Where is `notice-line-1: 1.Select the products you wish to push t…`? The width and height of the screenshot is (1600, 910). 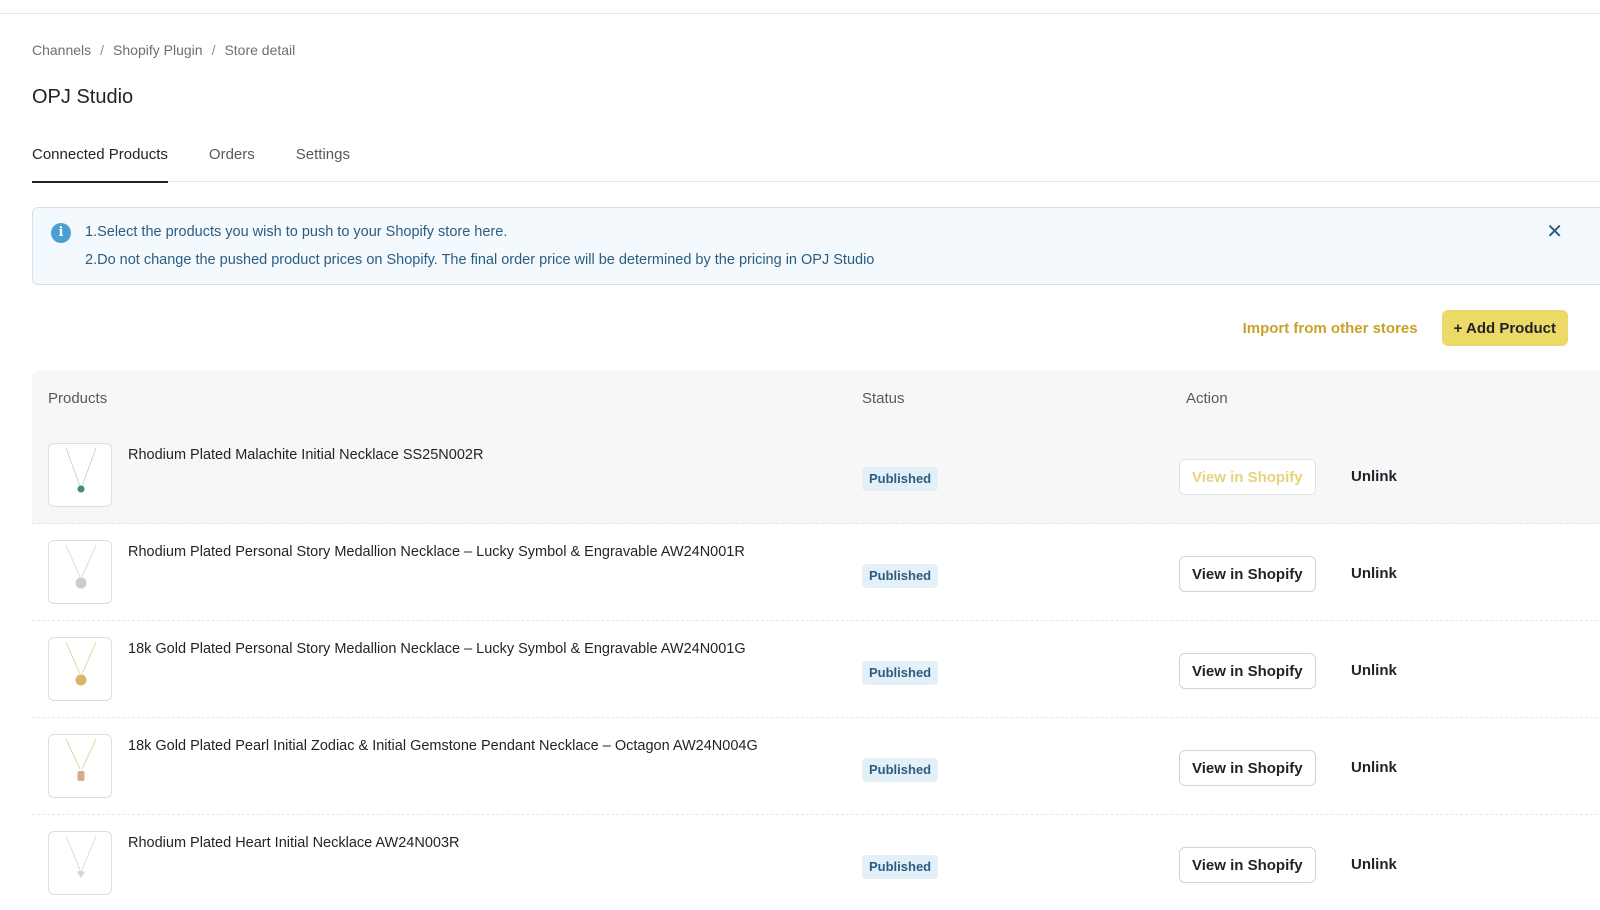
notice-line-1: 1.Select the products you wish to push t… is located at coordinates (296, 232).